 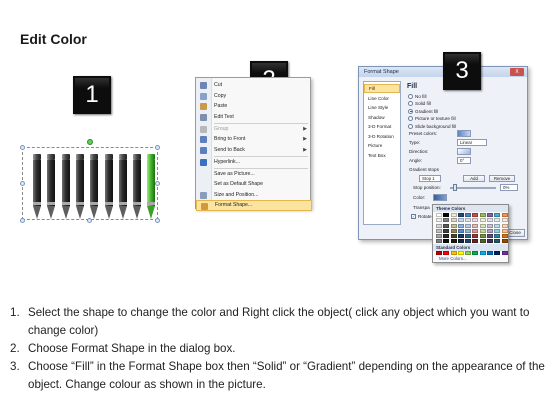 What do you see at coordinates (472, 142) in the screenshot?
I see `type-dropdown: Linear` at bounding box center [472, 142].